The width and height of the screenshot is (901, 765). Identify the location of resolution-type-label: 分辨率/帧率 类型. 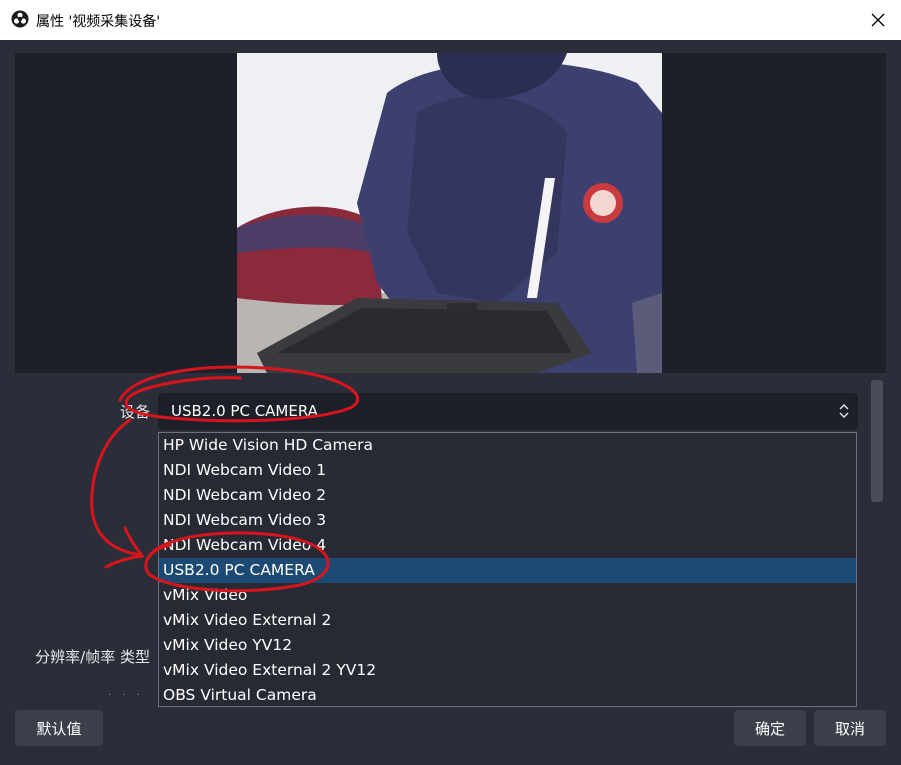
(92, 657).